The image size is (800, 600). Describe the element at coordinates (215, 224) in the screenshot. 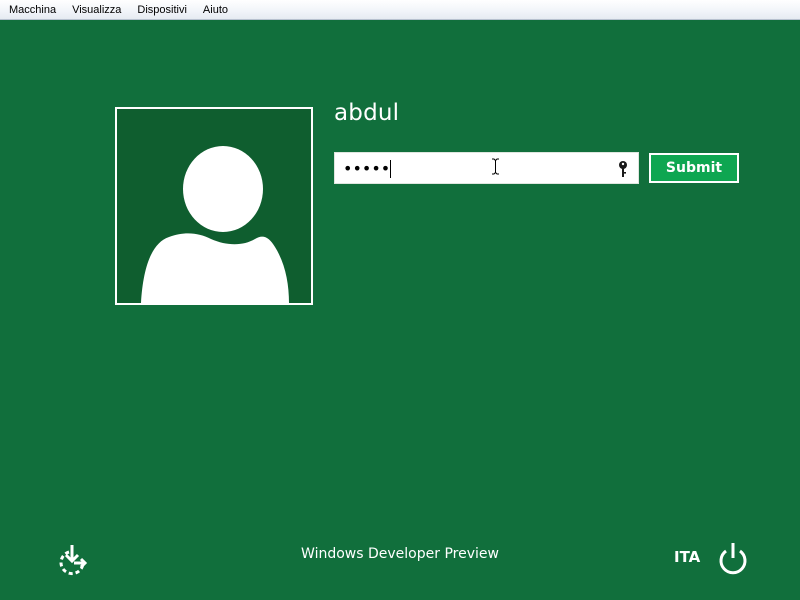

I see `user-silhouette-icon` at that location.